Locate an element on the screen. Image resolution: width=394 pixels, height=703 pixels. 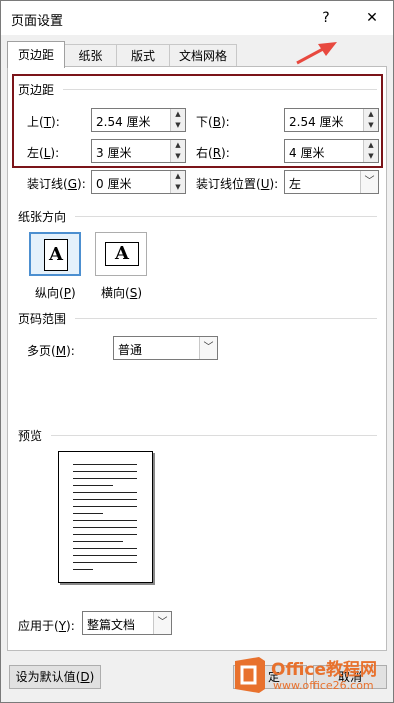
gutter-spinner: 0 厘米 ▲ ▼ is located at coordinates (138, 182).